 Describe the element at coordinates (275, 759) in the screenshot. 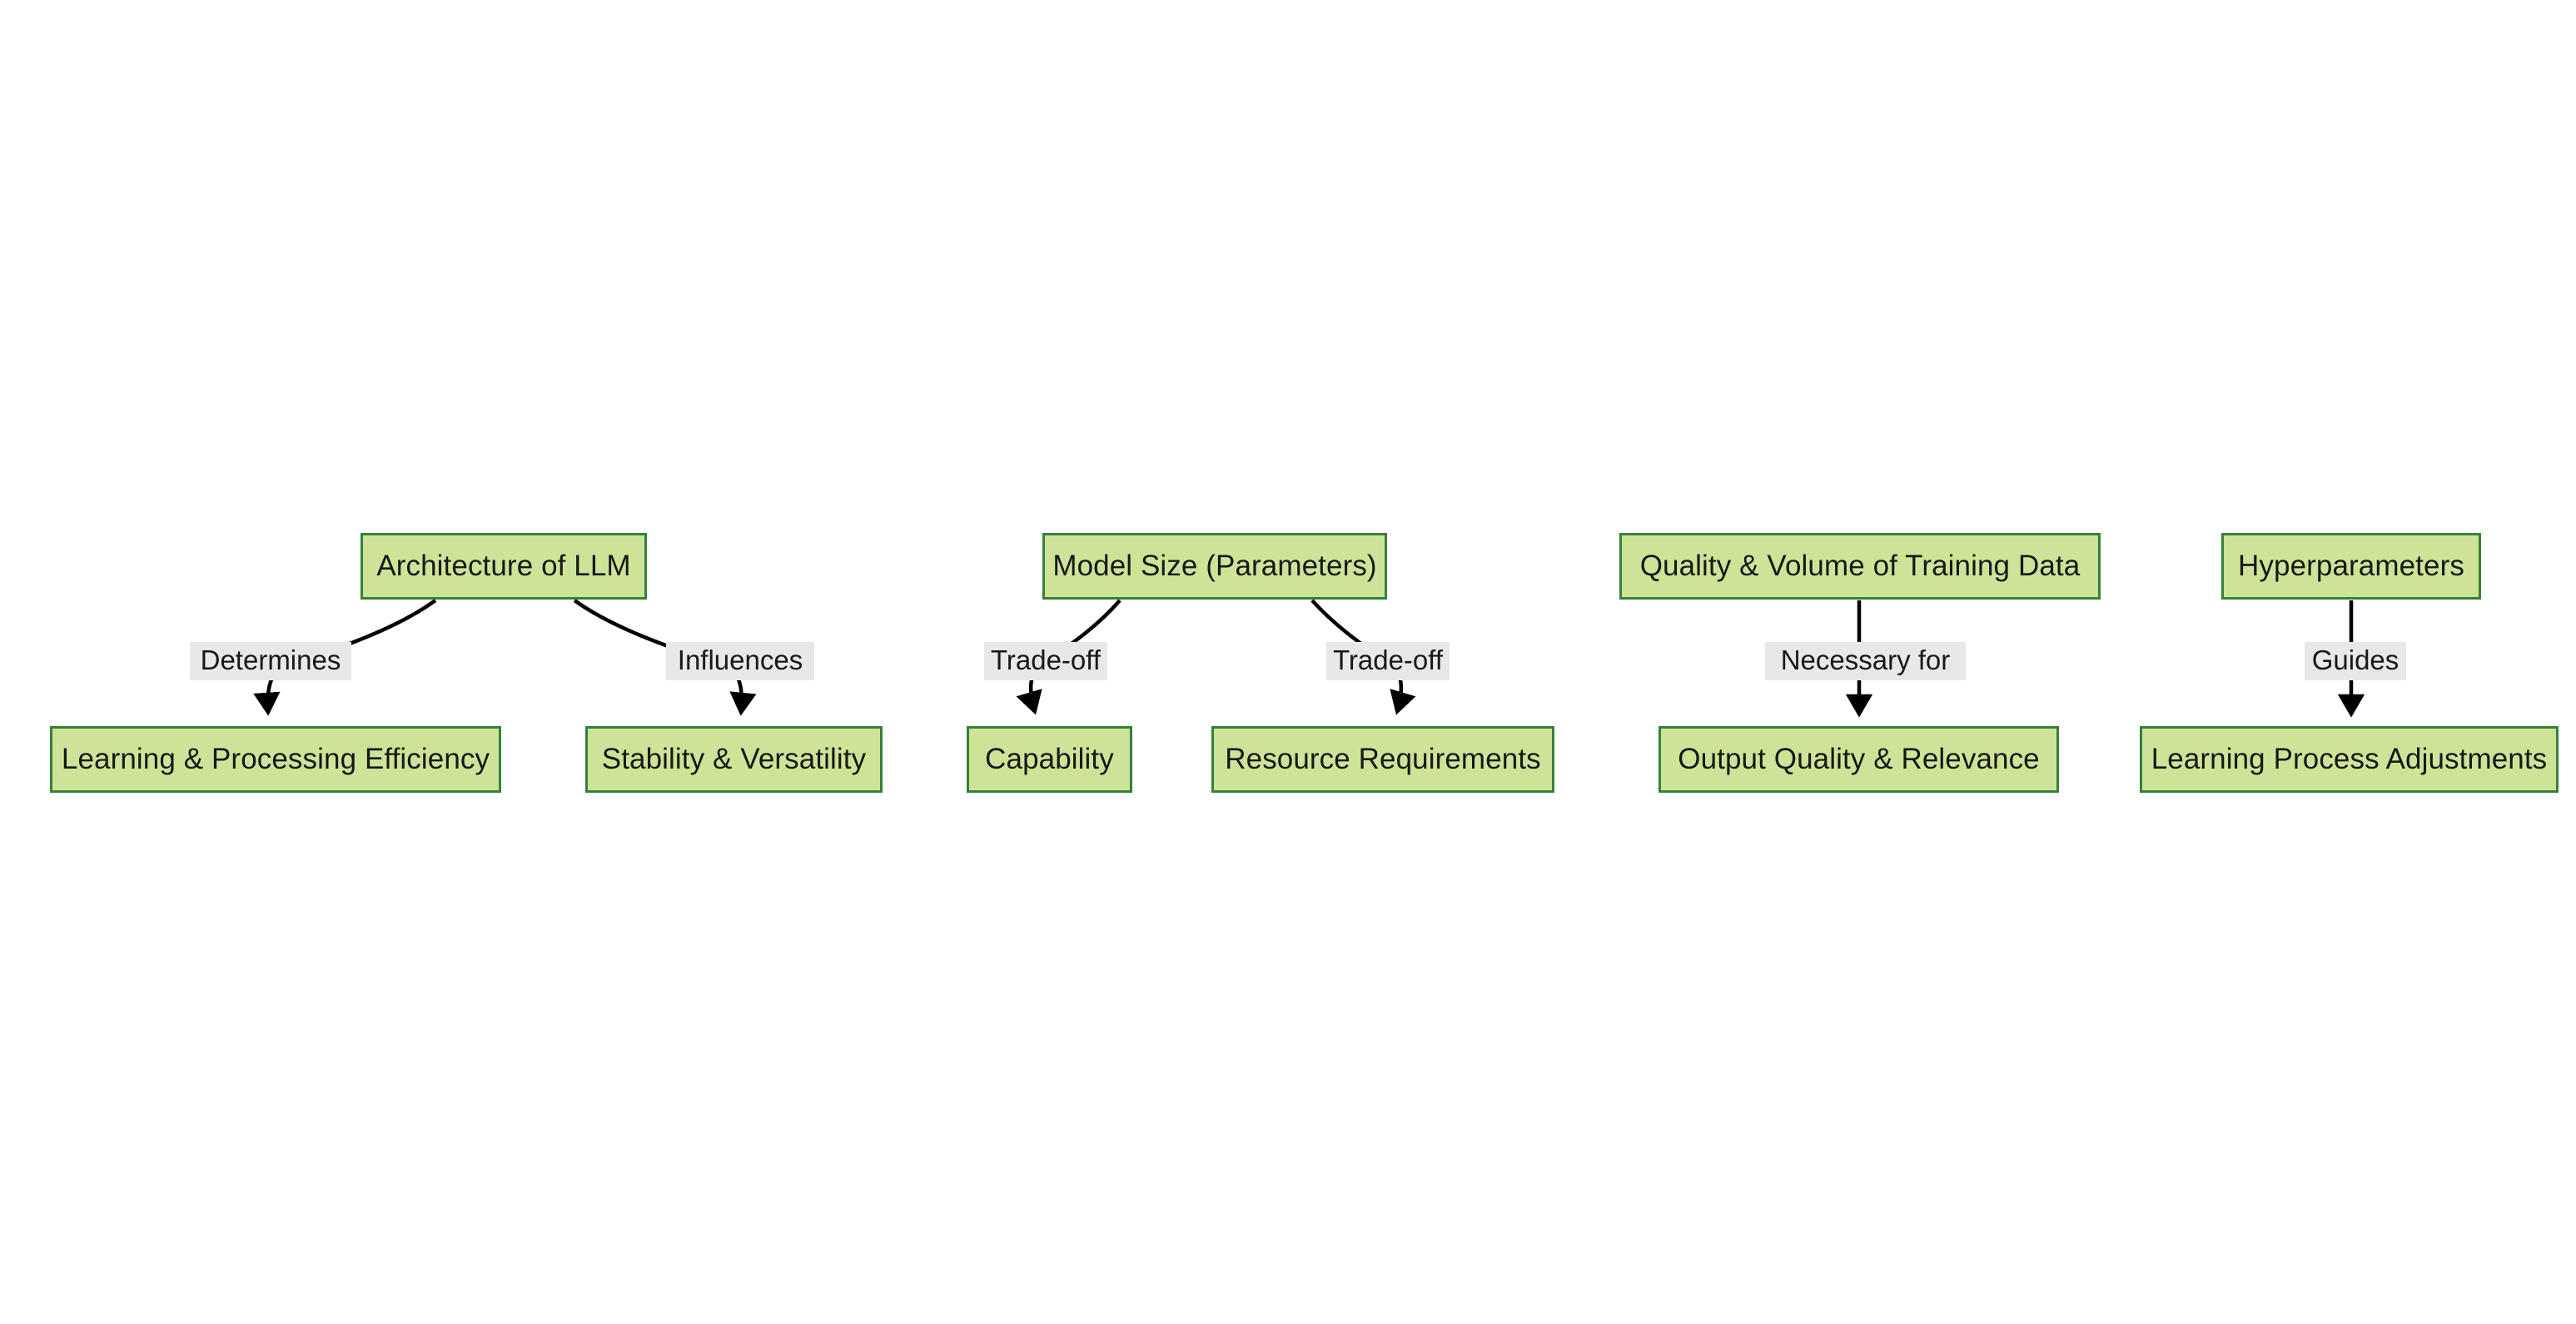

I see `node-learning-processing-efficiency: Learning & Processing Efficiency` at that location.